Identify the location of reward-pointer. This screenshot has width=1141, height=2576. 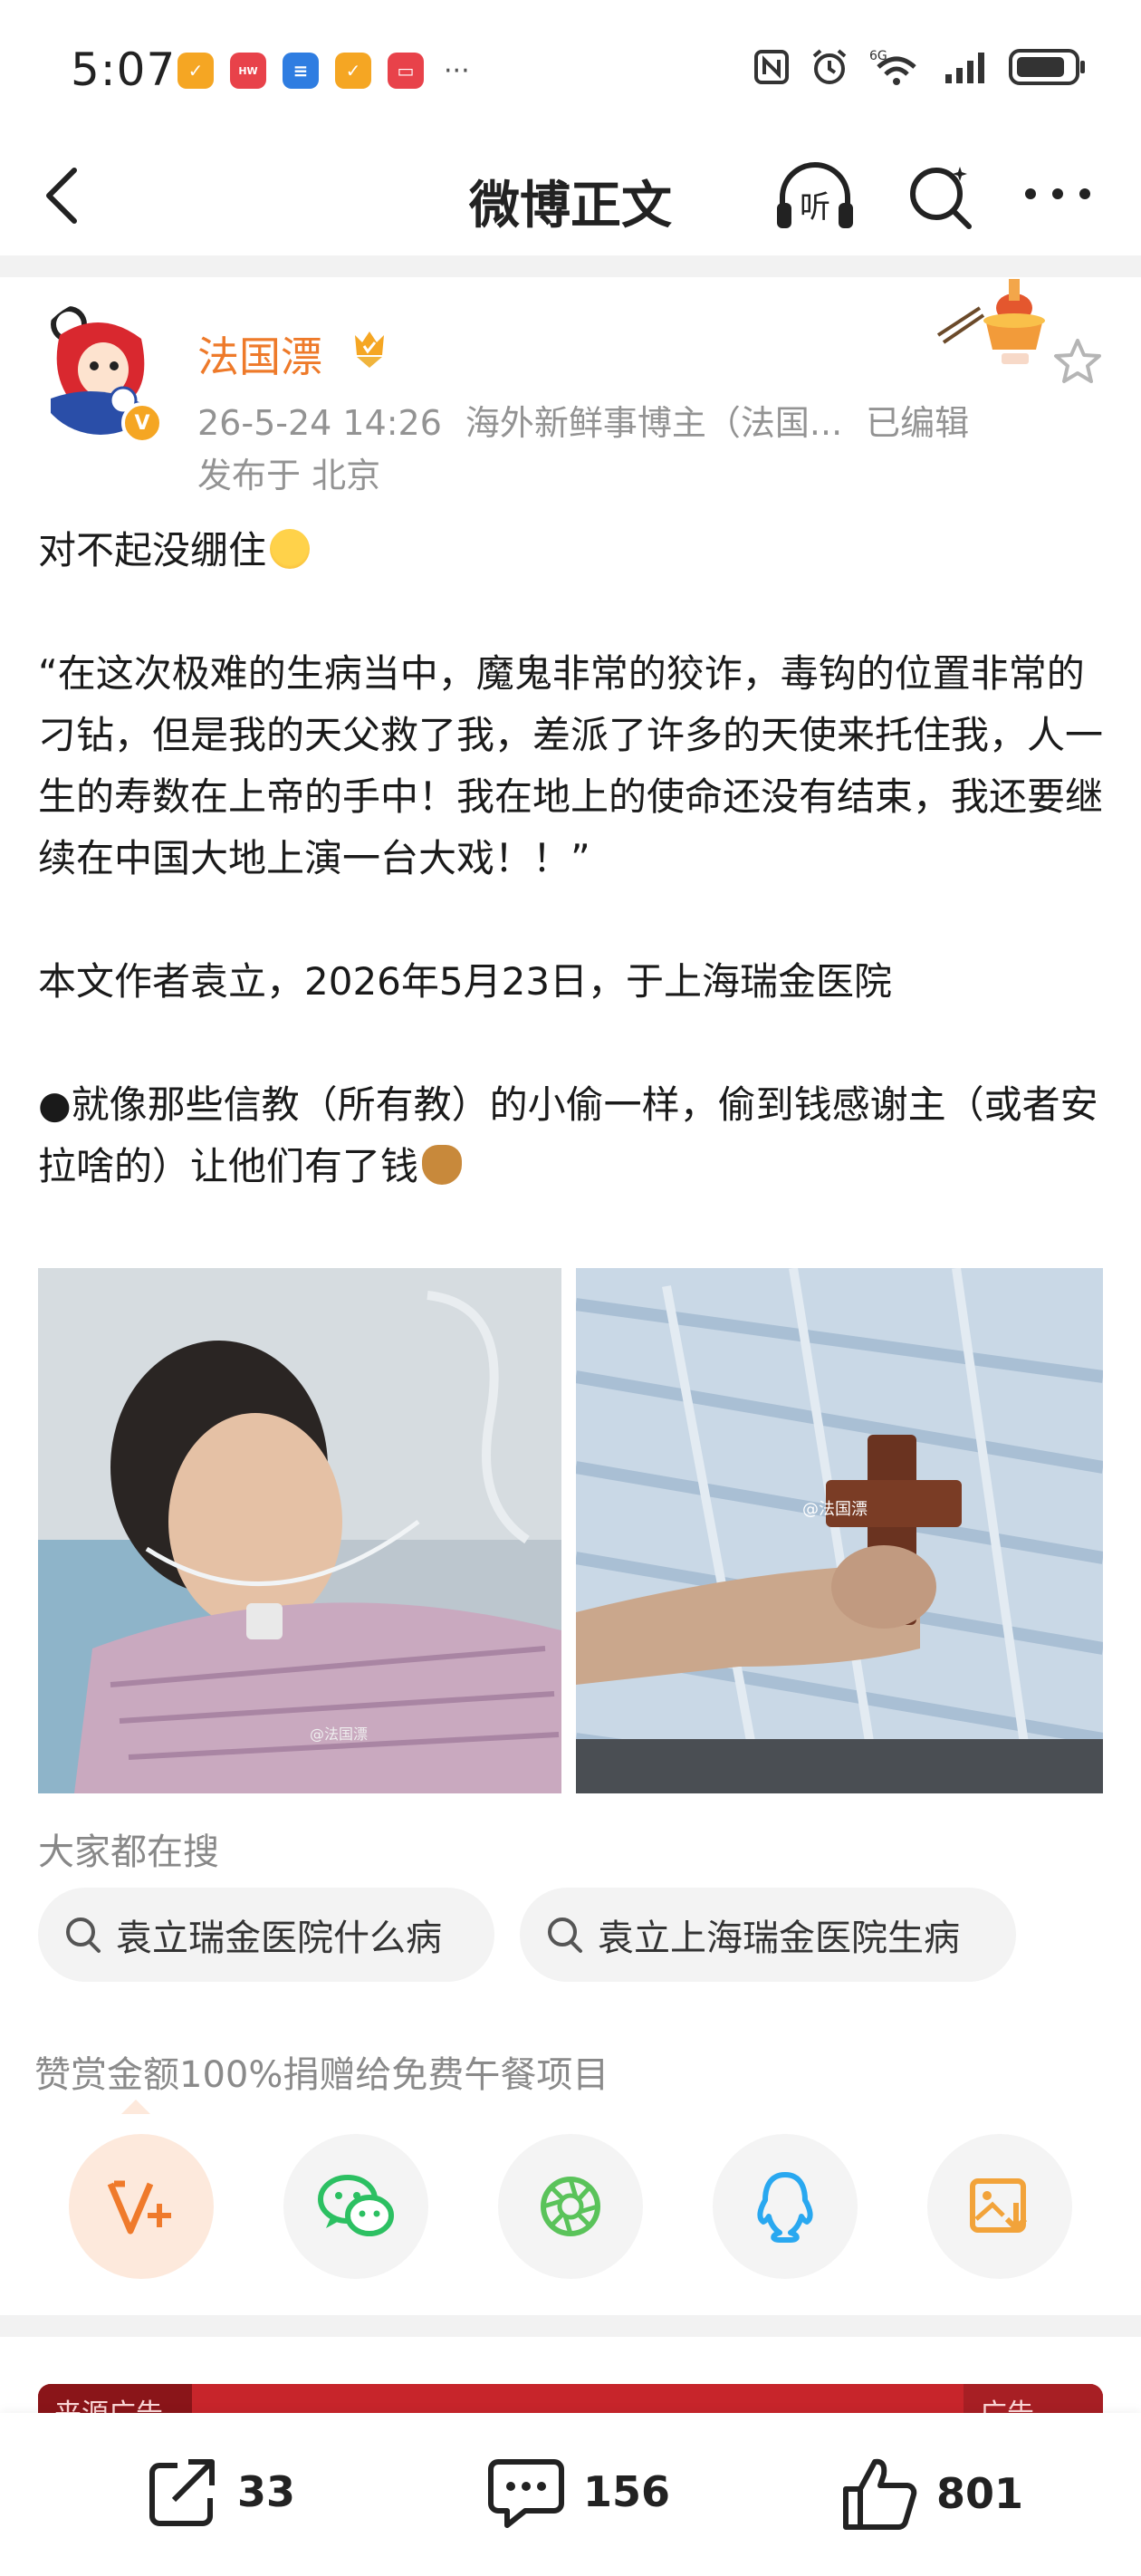
(135, 2107).